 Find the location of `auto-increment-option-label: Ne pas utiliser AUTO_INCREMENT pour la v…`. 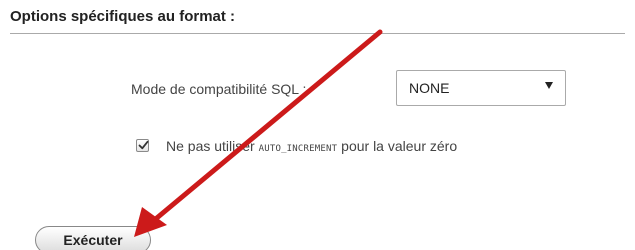

auto-increment-option-label: Ne pas utiliser AUTO_INCREMENT pour la v… is located at coordinates (311, 146).